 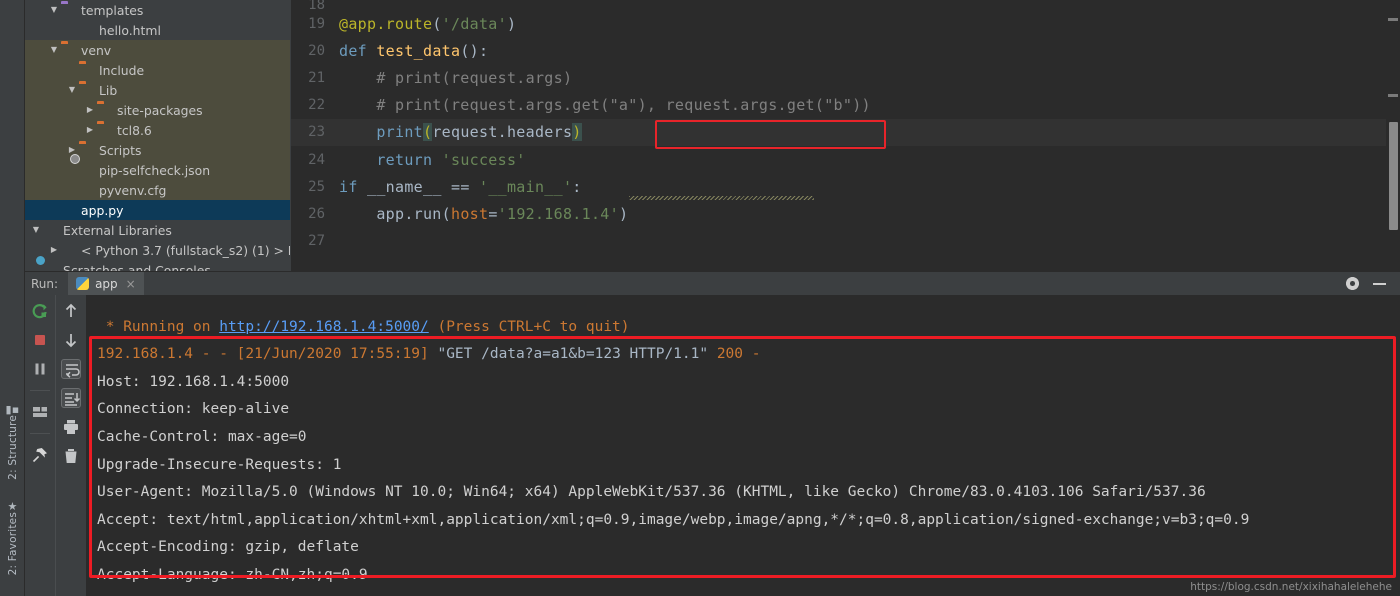 I want to click on up-arrow-icon, so click(x=71, y=311).